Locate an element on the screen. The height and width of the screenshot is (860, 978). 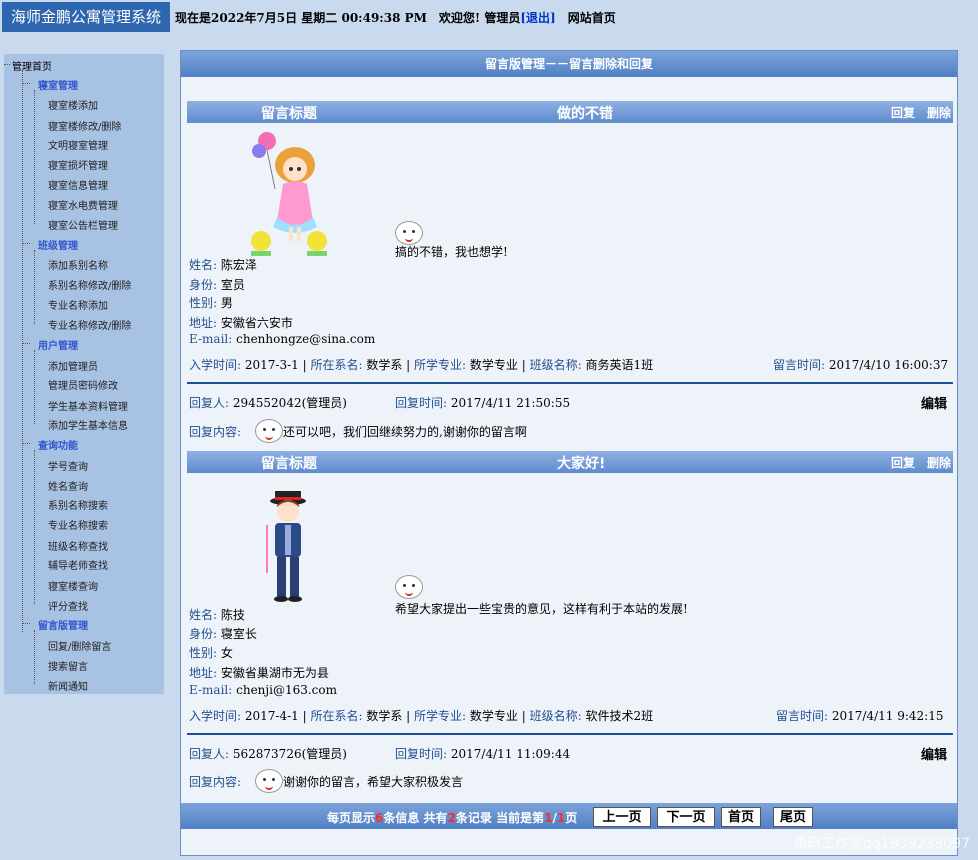
sidebar-item: 文明寝室管理 is located at coordinates (78, 144).